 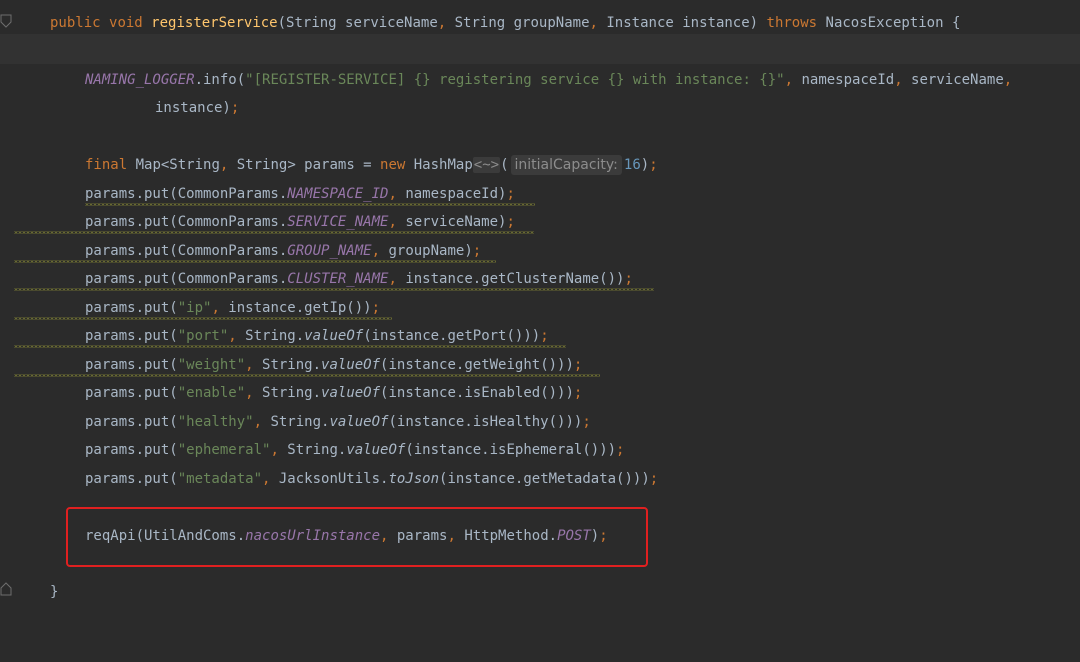 I want to click on code-line-logger-cont: instance);, so click(x=540, y=108).